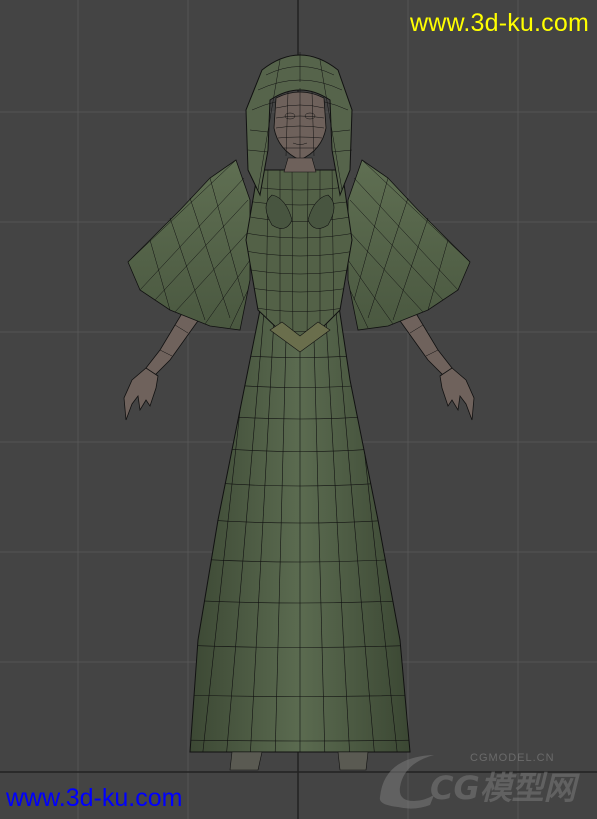 Image resolution: width=597 pixels, height=819 pixels. Describe the element at coordinates (499, 23) in the screenshot. I see `watermark-top-right: www.3d-ku.com` at that location.